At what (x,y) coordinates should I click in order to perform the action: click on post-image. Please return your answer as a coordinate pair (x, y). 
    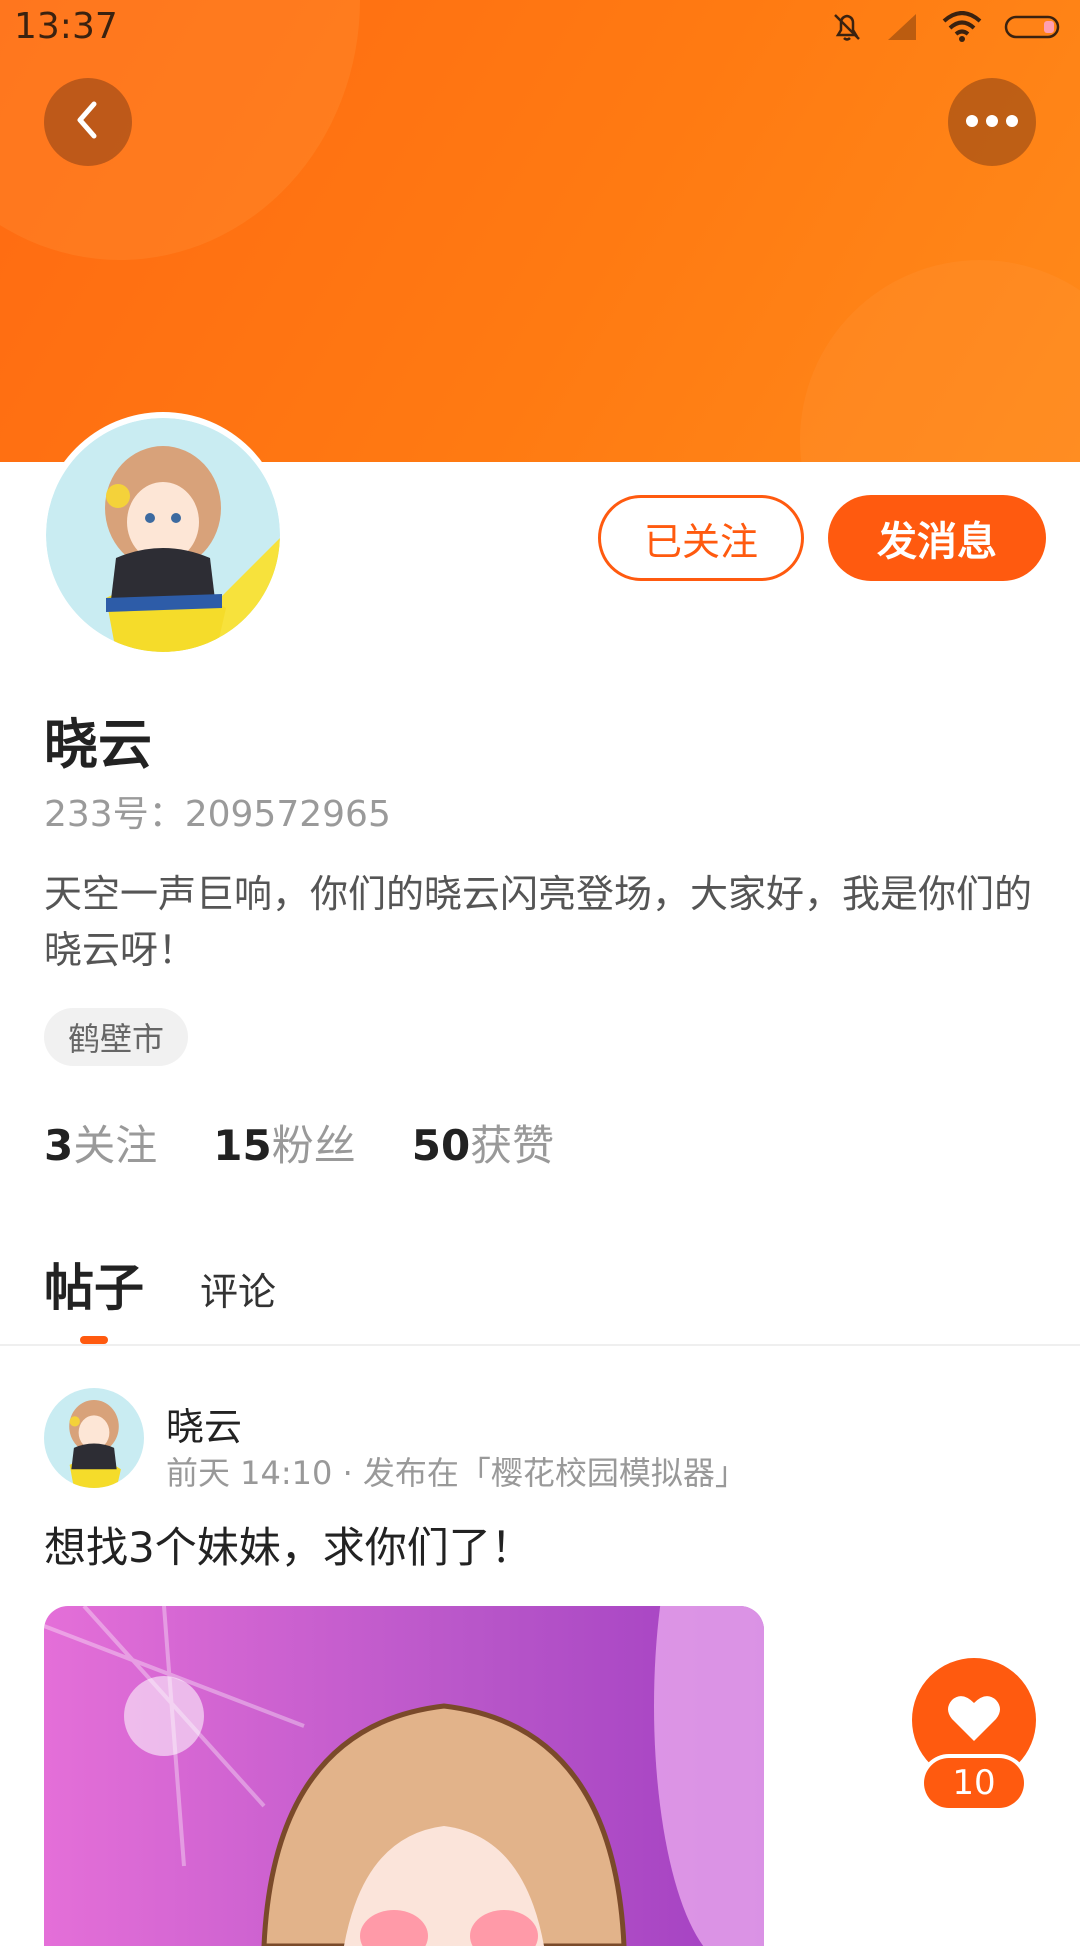
    Looking at the image, I should click on (404, 1776).